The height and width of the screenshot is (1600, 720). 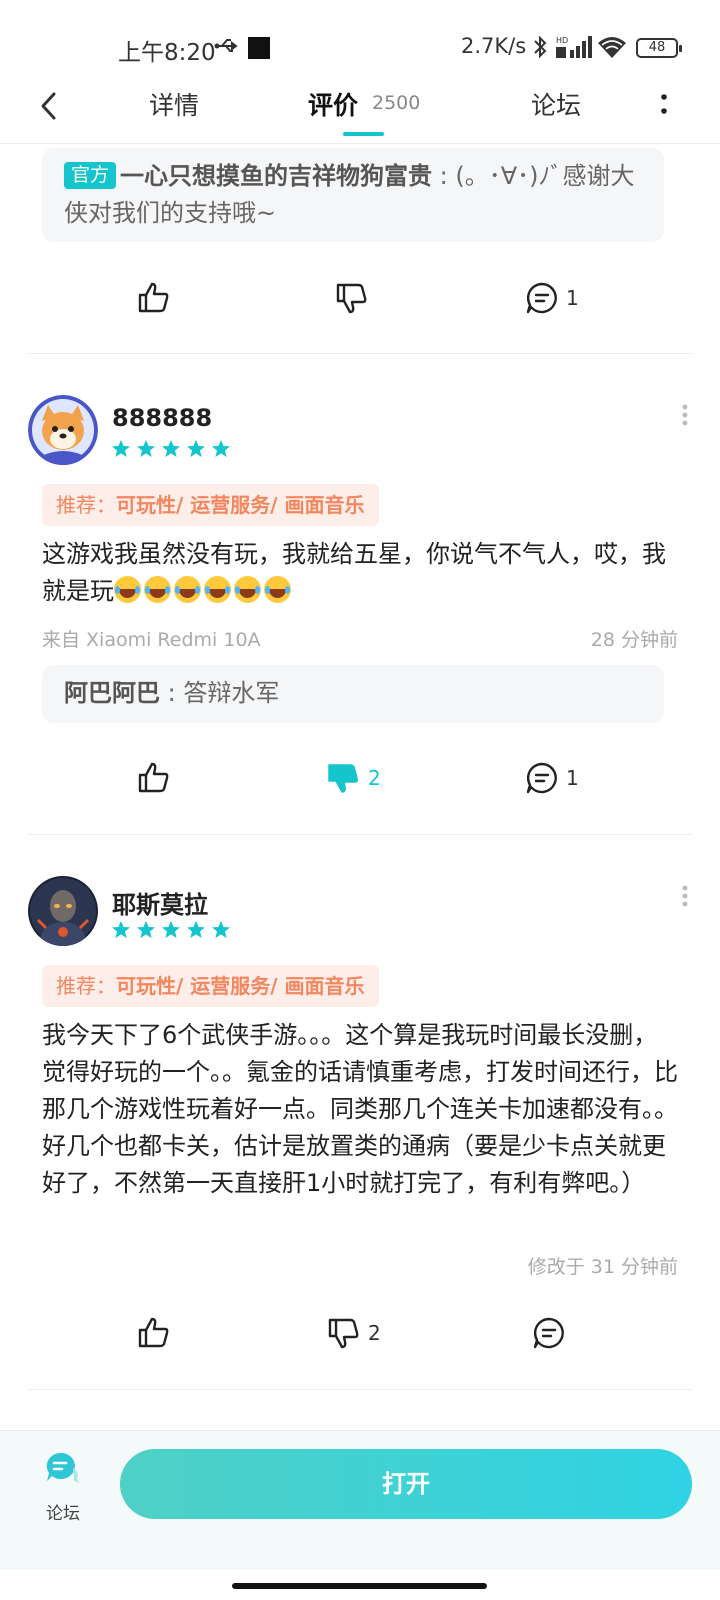 What do you see at coordinates (162, 418) in the screenshot?
I see `username: 888888` at bounding box center [162, 418].